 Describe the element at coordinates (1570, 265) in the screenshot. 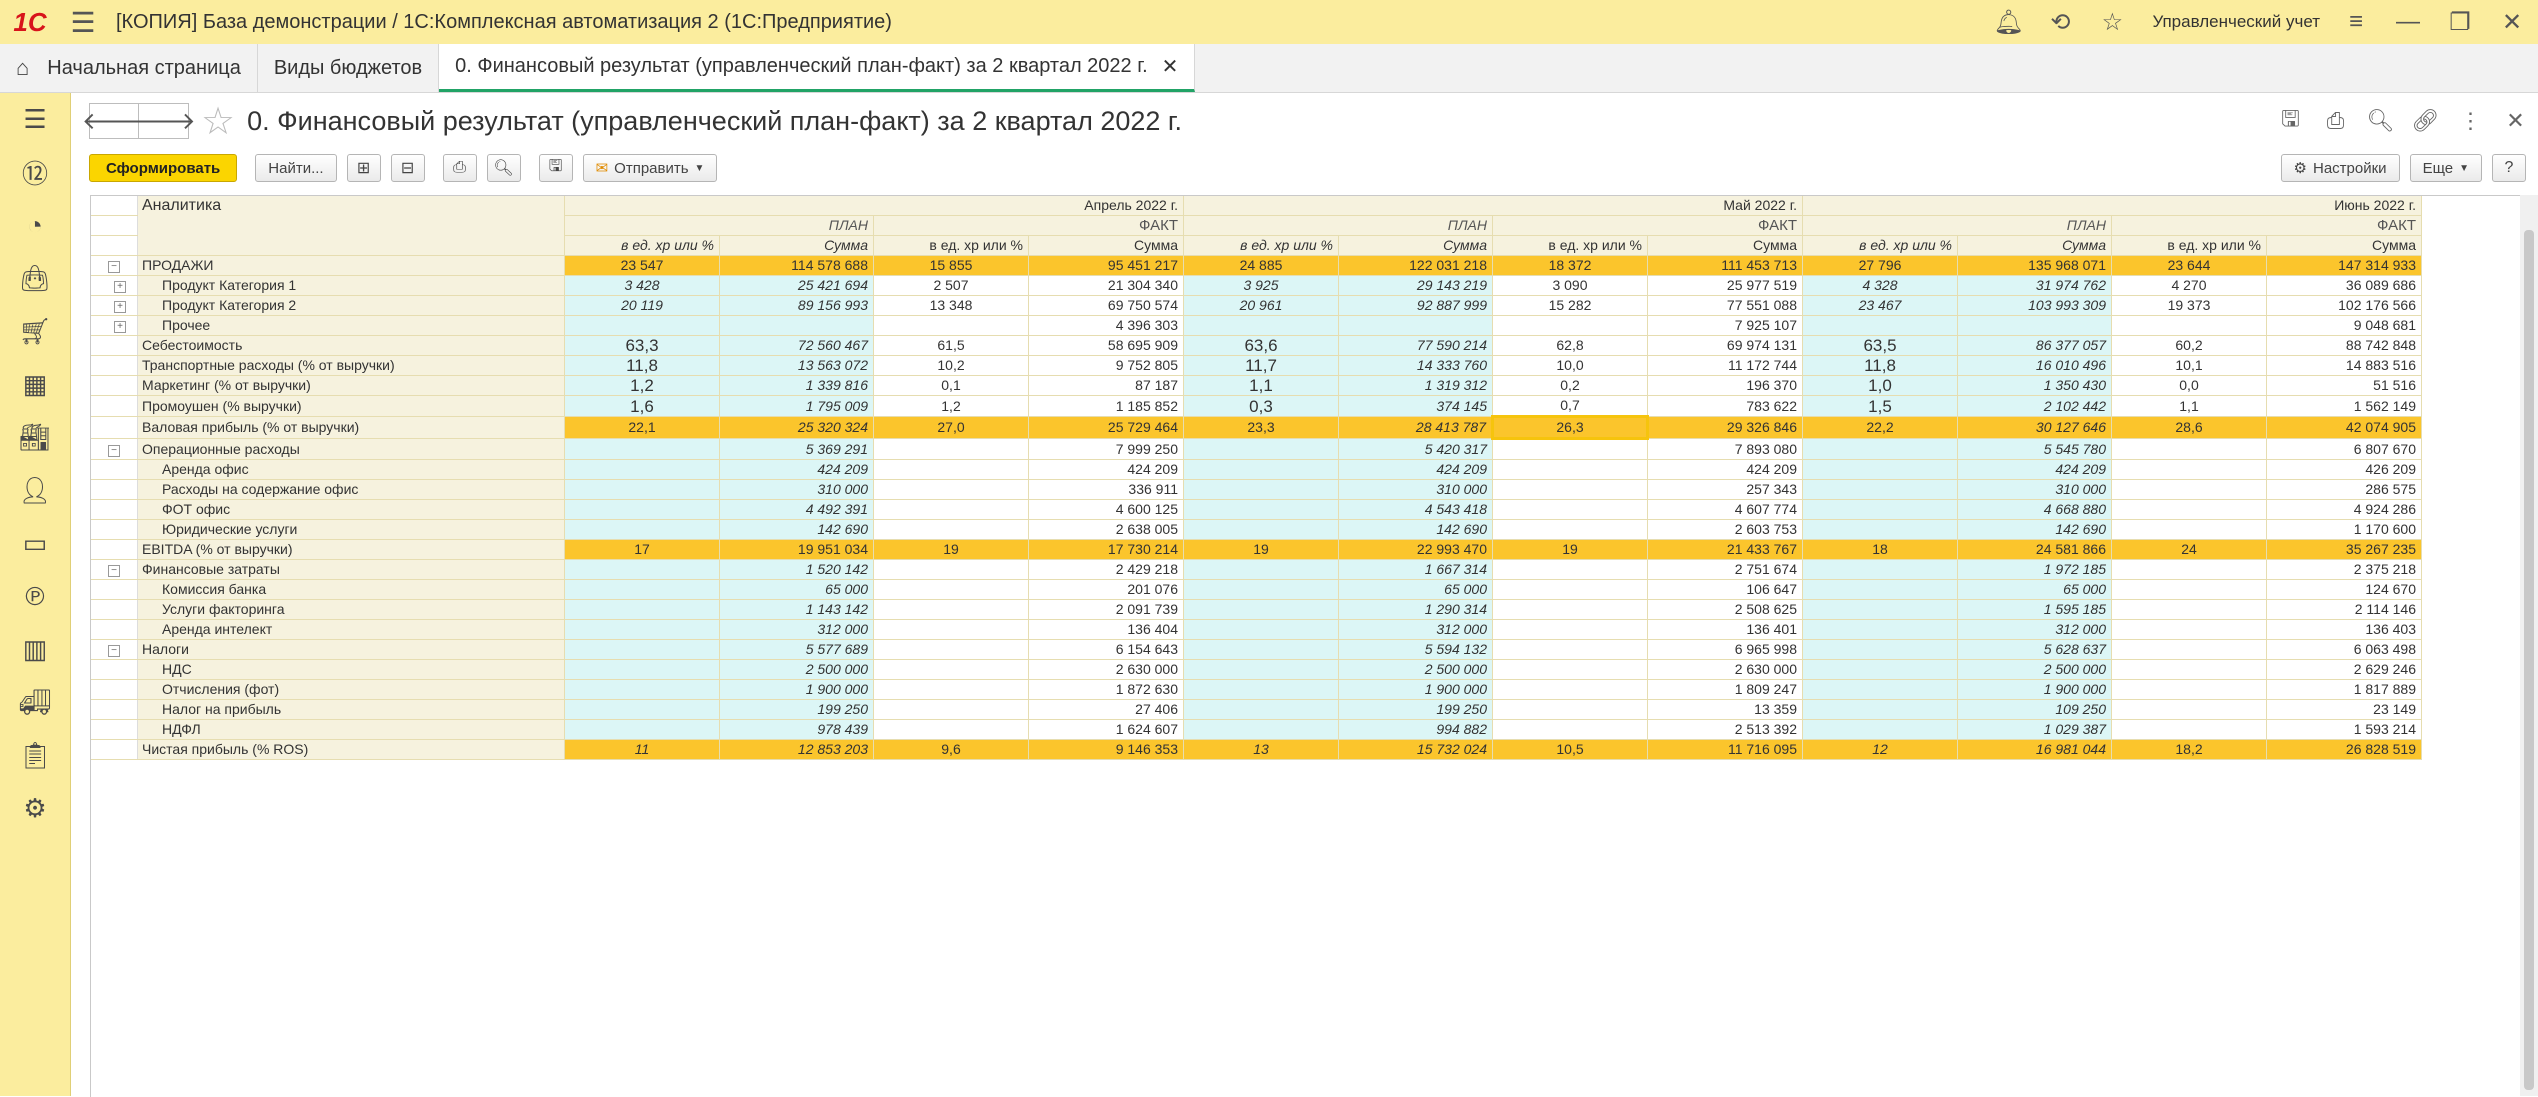

I see `fact-cell: 18 372` at that location.